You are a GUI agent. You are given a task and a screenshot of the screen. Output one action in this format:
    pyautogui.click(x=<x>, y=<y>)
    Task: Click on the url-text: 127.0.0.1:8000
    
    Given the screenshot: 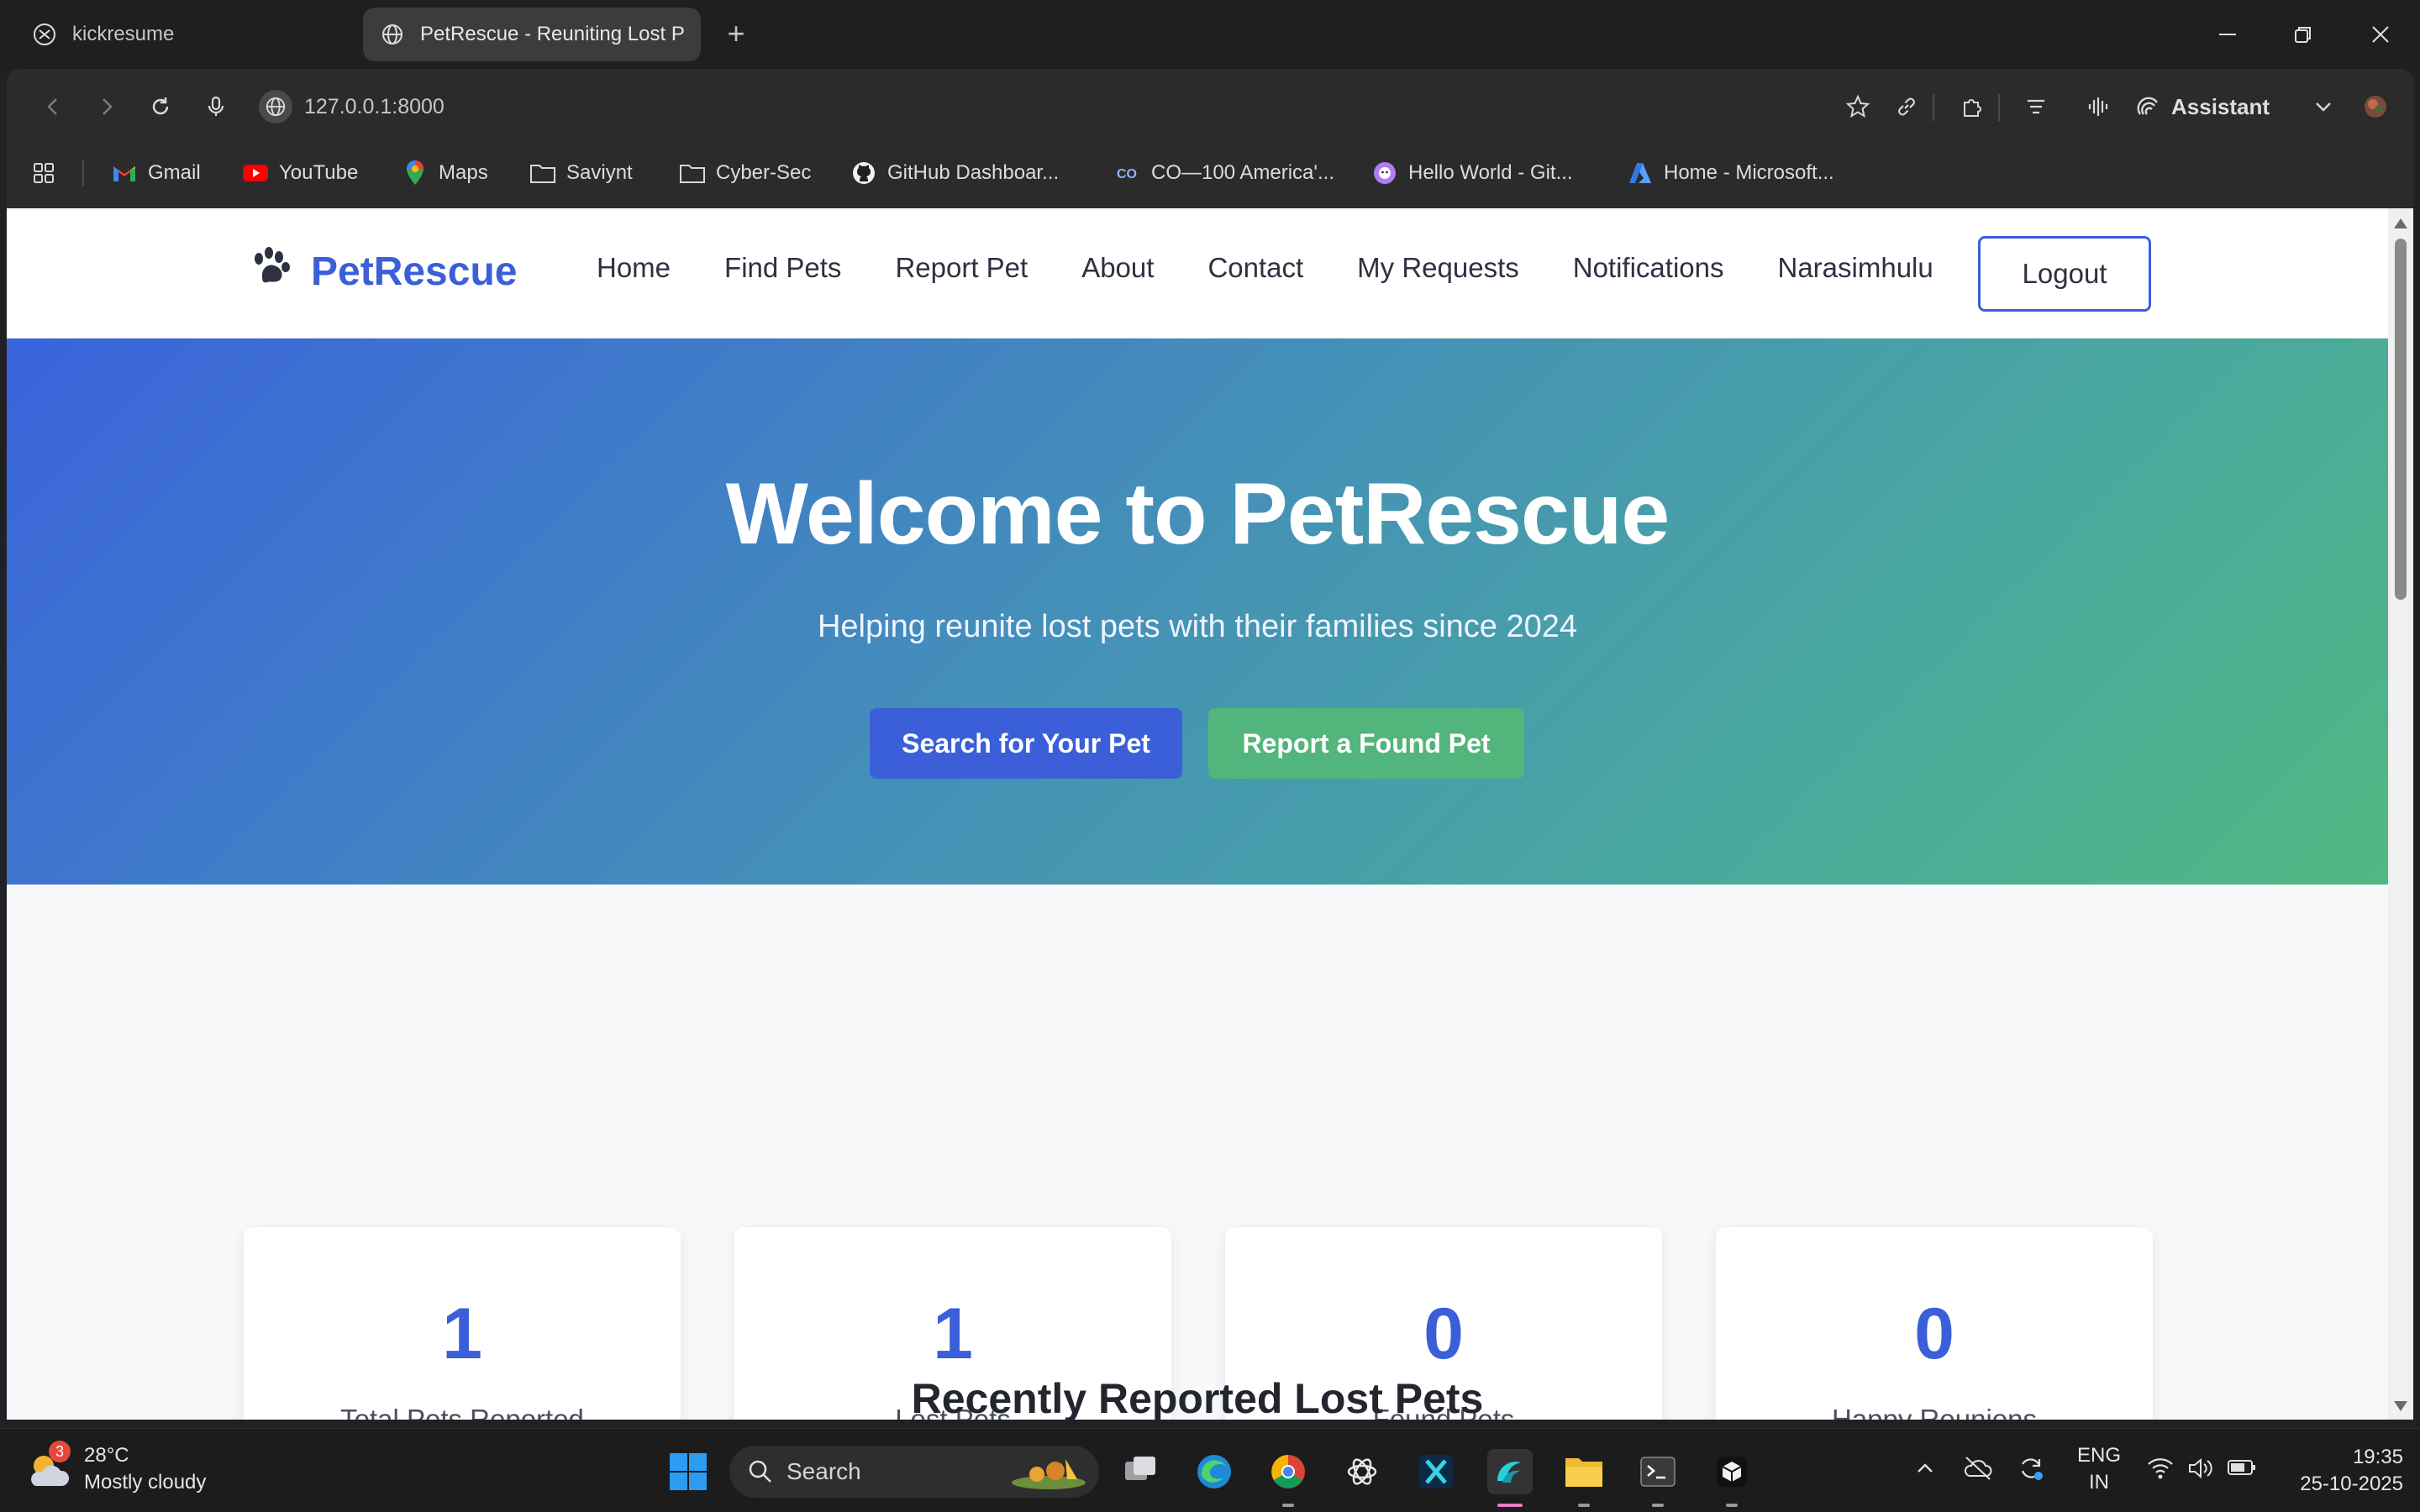 What is the action you would take?
    pyautogui.click(x=374, y=107)
    